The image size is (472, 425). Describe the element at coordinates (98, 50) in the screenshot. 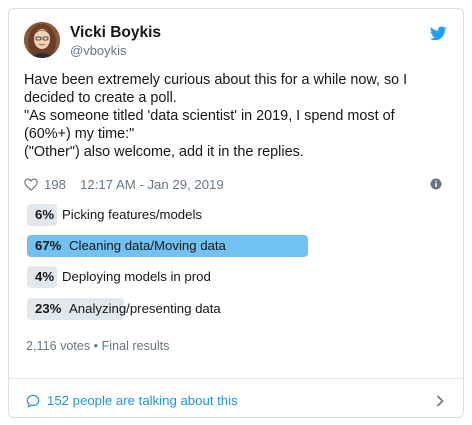

I see `user-handle: @vboykis` at that location.